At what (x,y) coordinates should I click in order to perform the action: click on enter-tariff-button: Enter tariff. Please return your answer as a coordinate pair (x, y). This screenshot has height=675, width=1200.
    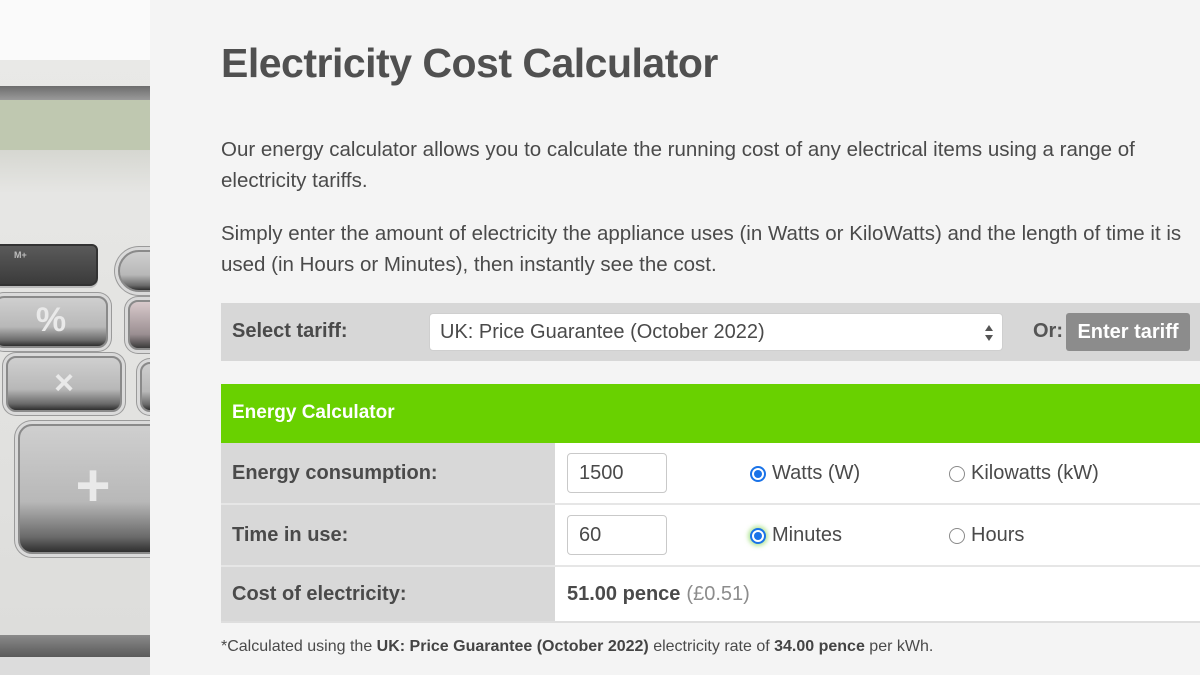
    Looking at the image, I should click on (1128, 332).